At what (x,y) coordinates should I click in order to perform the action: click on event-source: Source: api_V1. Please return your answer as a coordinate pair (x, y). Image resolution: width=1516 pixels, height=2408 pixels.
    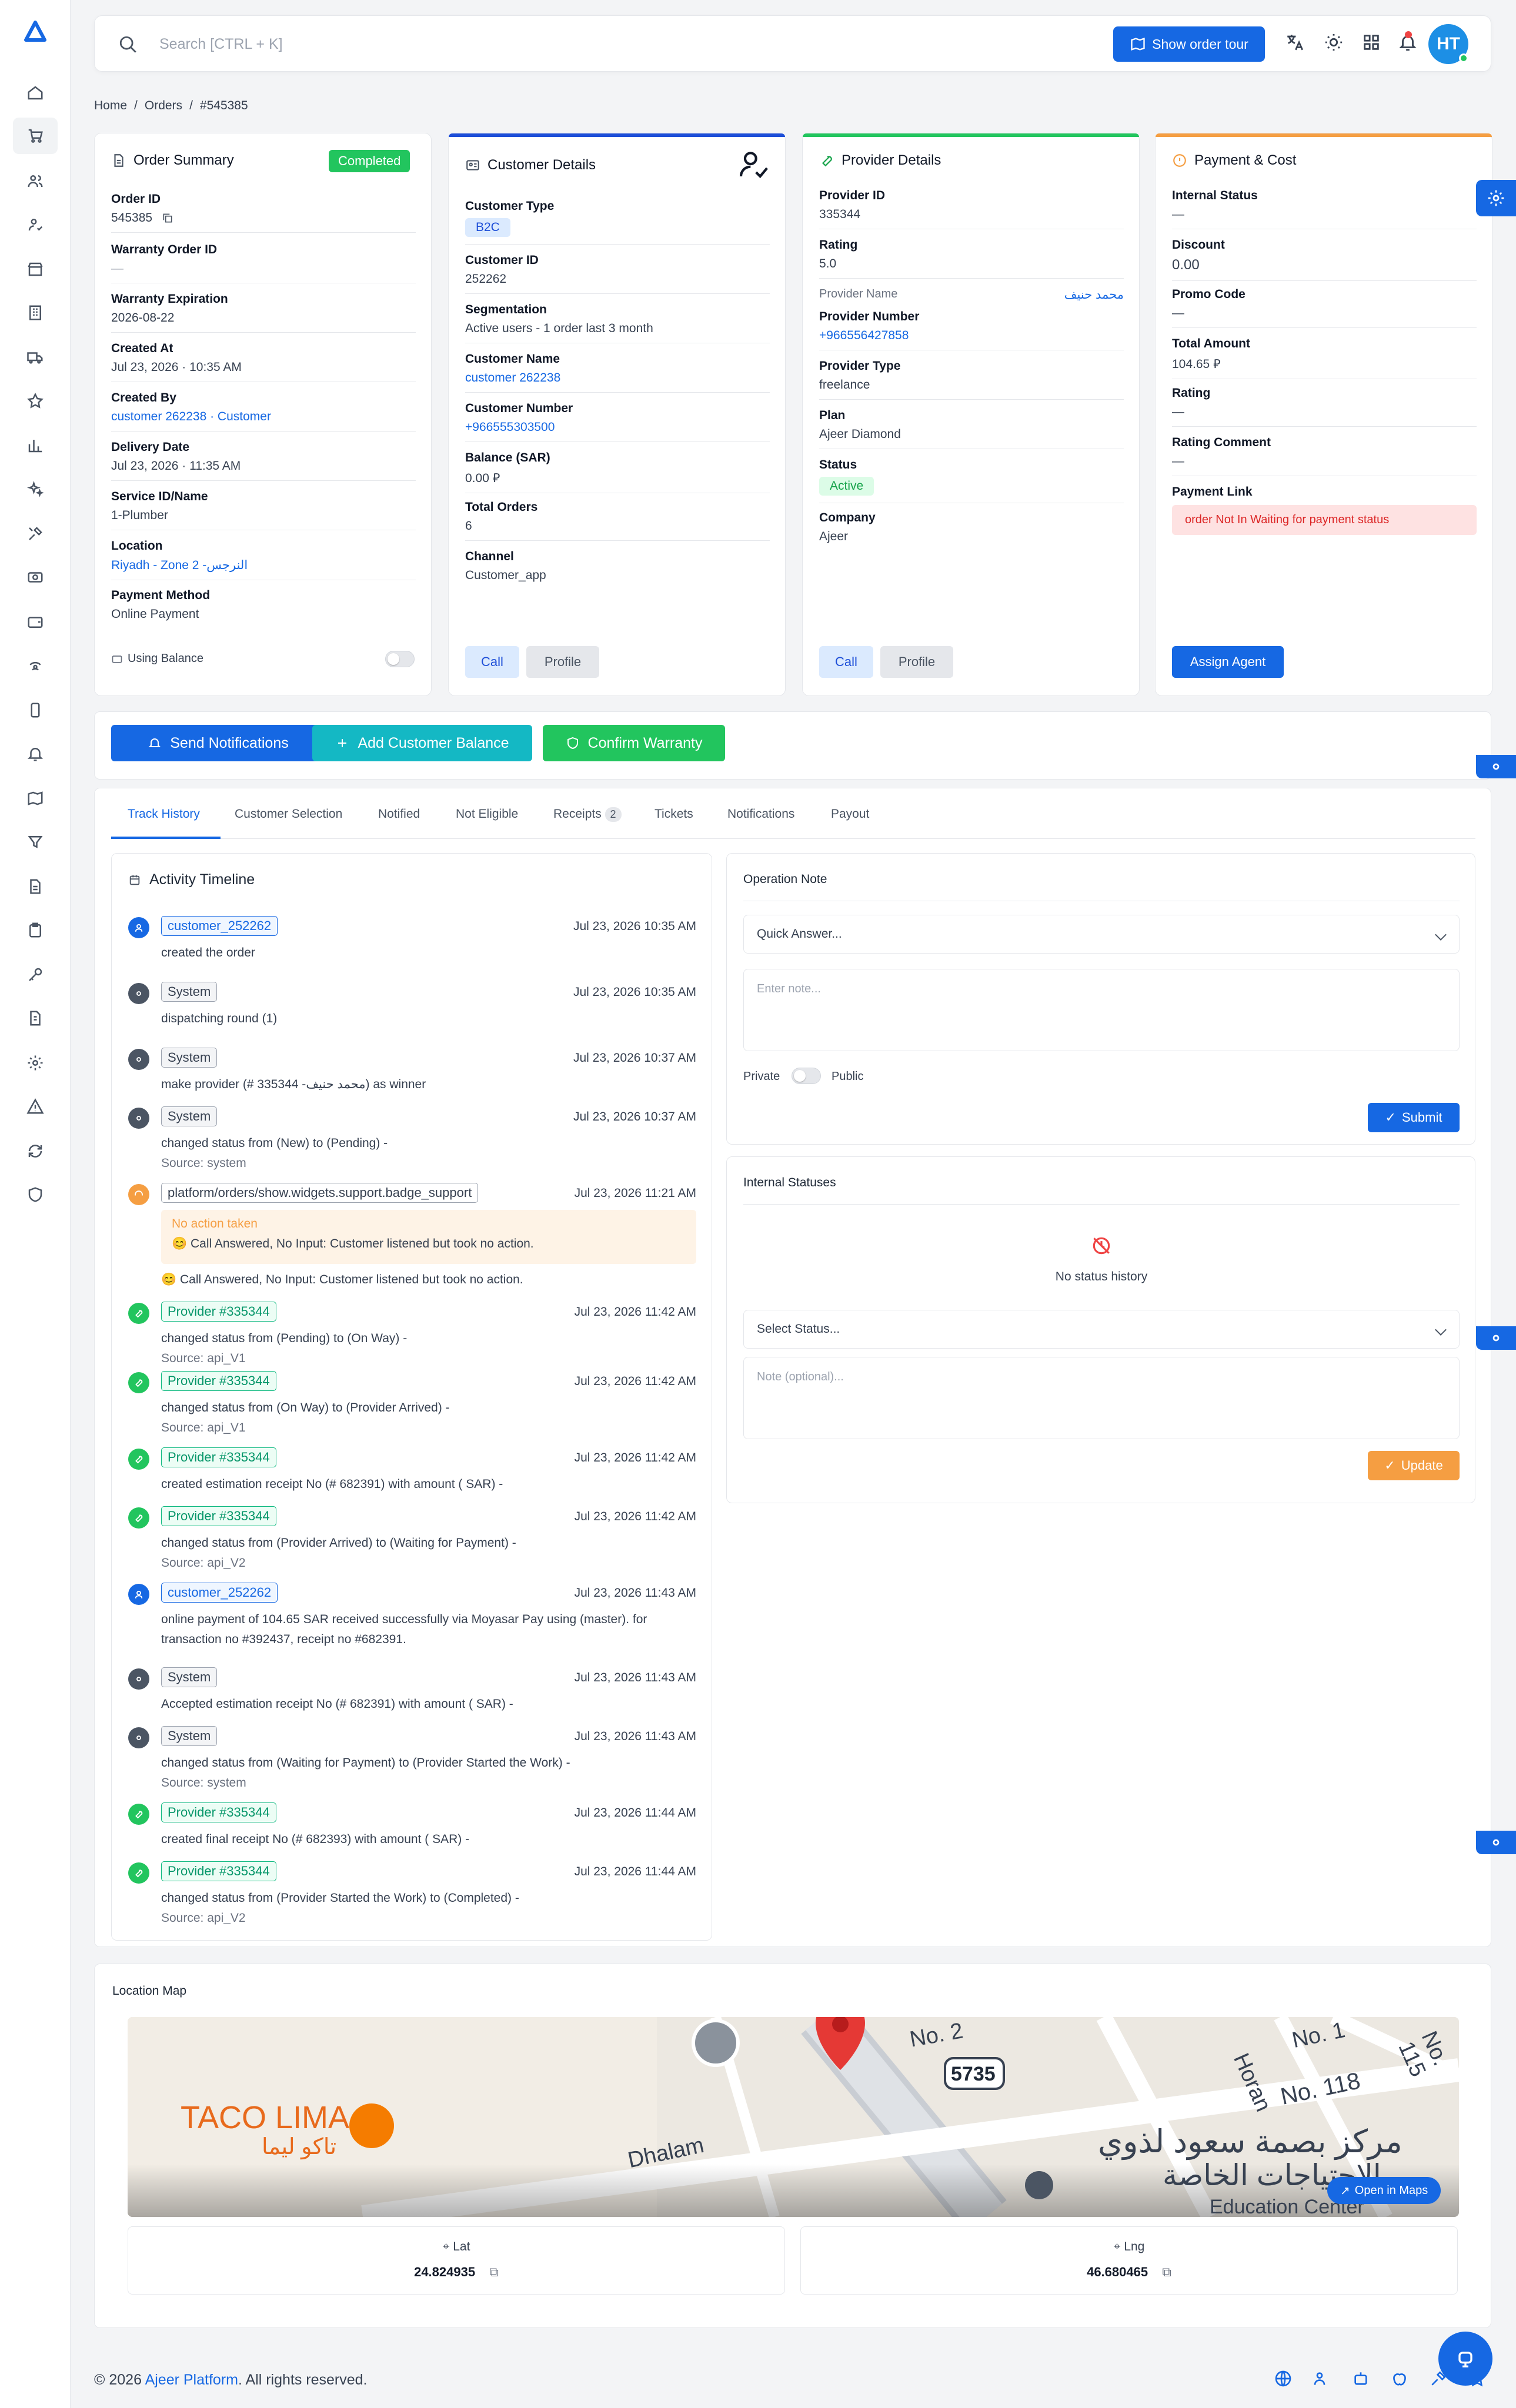
    Looking at the image, I should click on (203, 1427).